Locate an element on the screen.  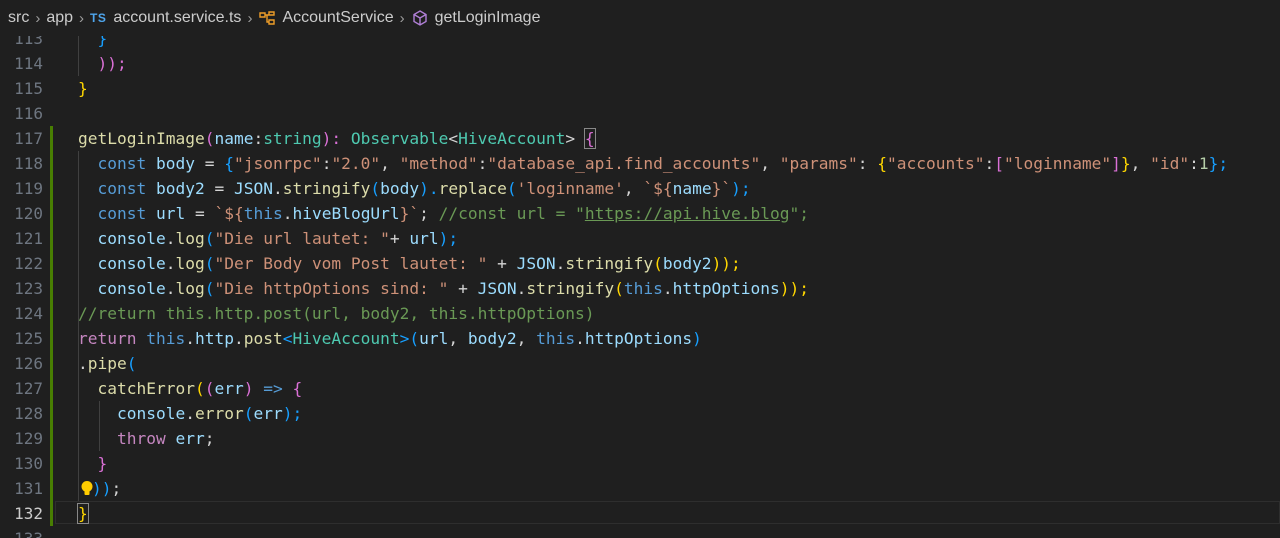
breadcrumb-class: AccountService is located at coordinates (326, 18).